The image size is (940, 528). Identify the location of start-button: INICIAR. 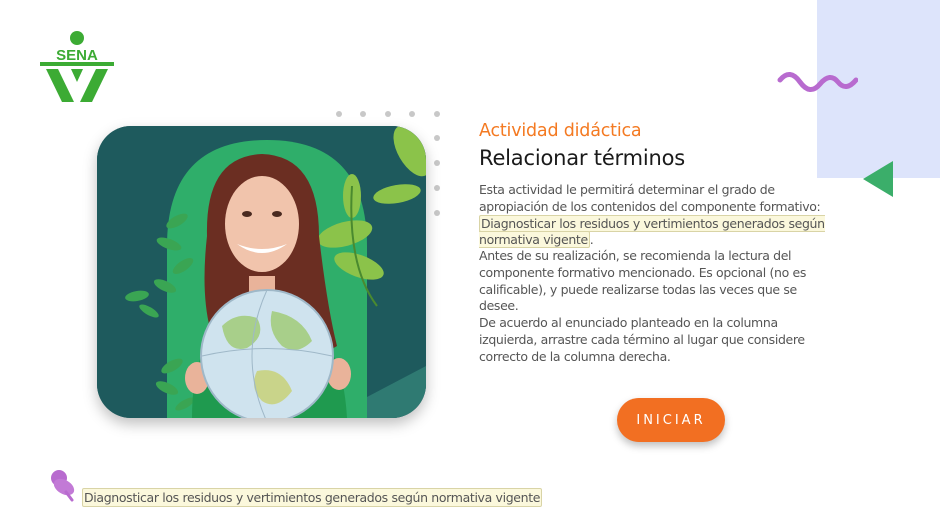
(671, 420).